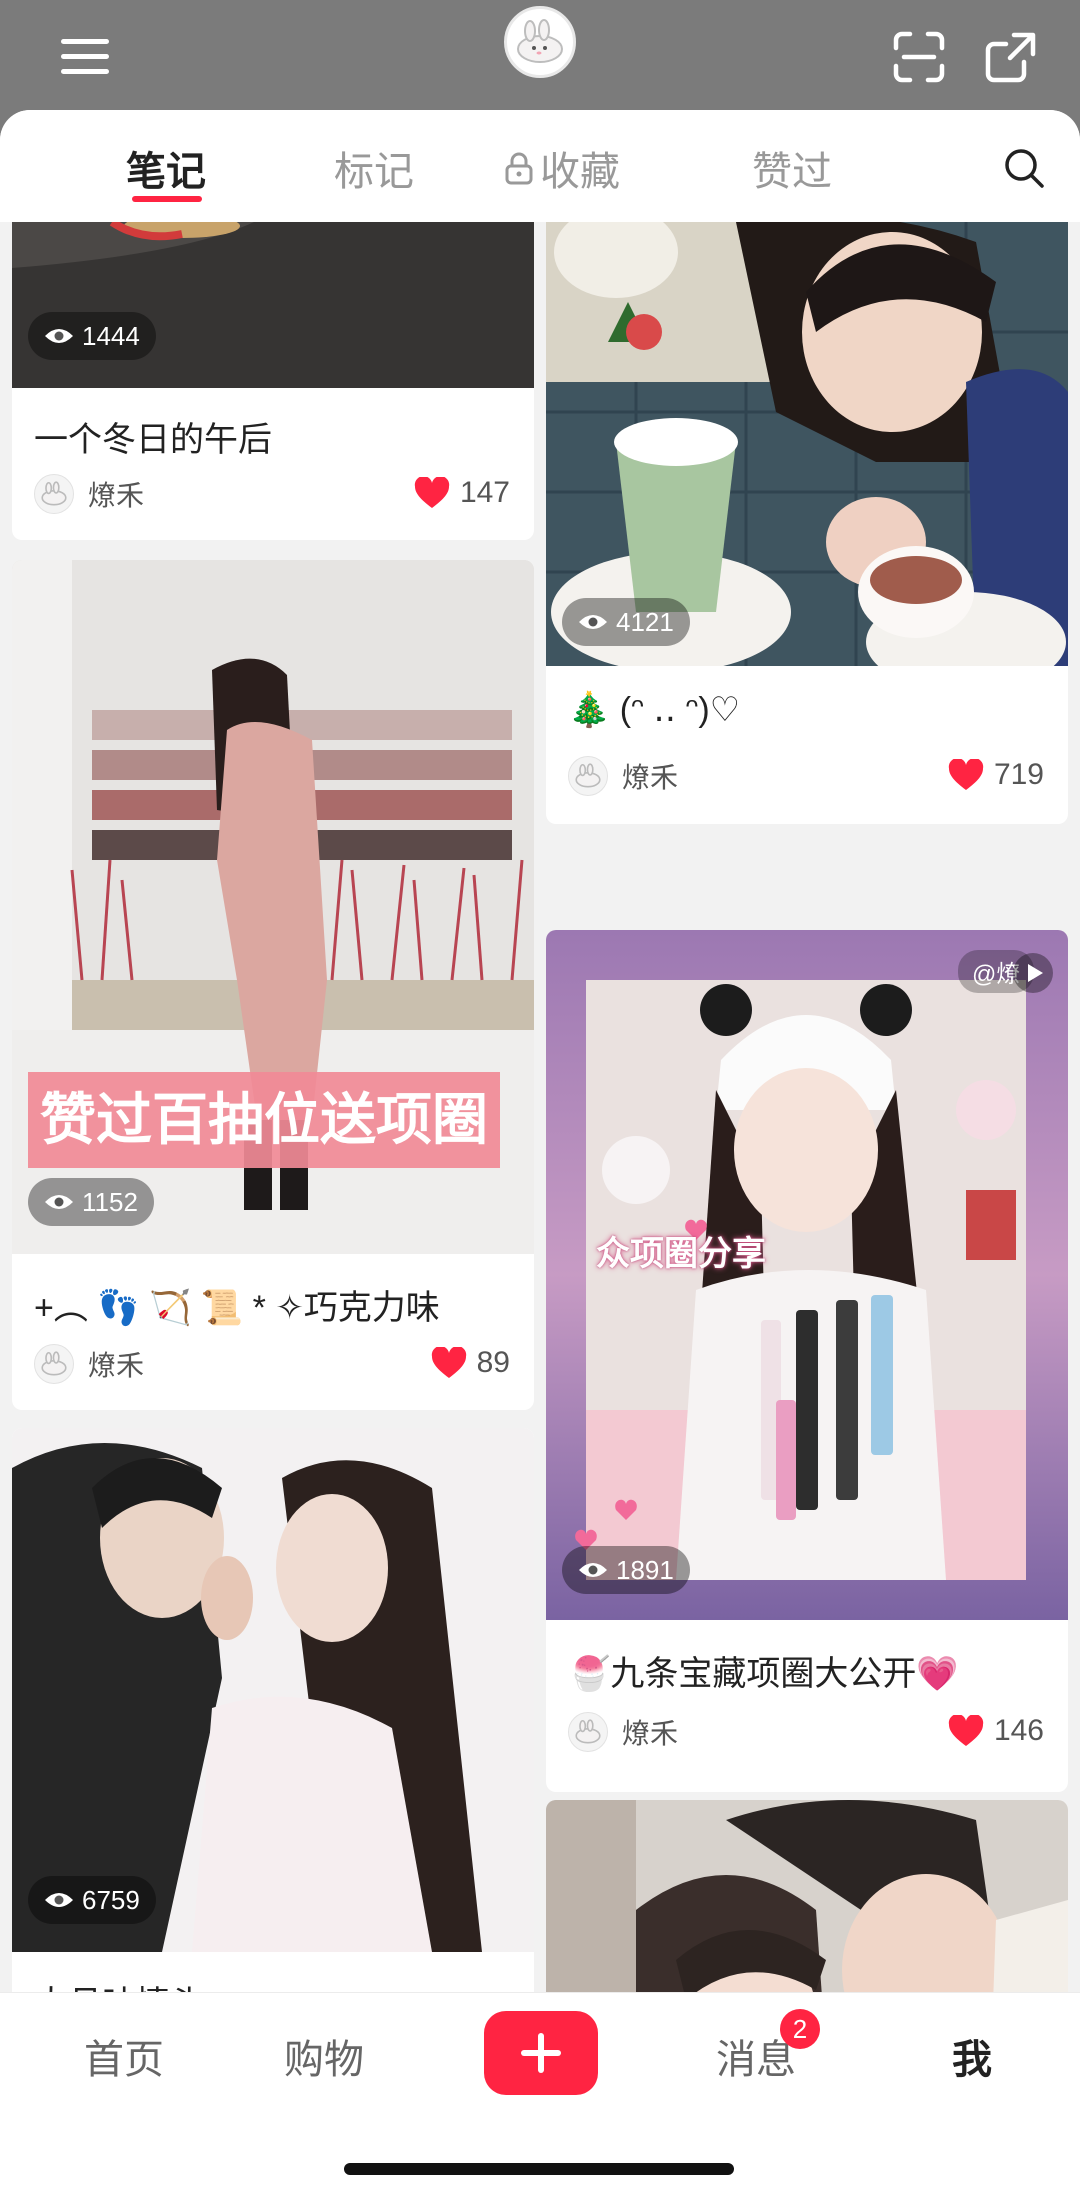  Describe the element at coordinates (493, 1362) in the screenshot. I see `like-count: 89` at that location.